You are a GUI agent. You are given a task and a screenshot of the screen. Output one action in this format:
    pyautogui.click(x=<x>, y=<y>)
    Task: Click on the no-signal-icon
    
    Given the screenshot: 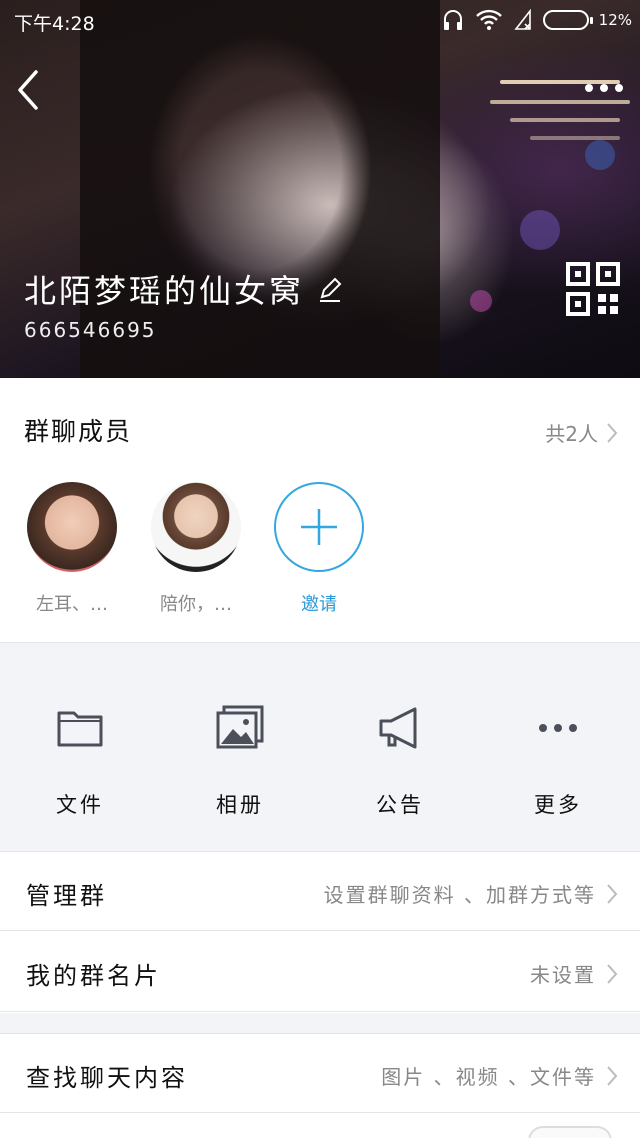 What is the action you would take?
    pyautogui.click(x=522, y=19)
    